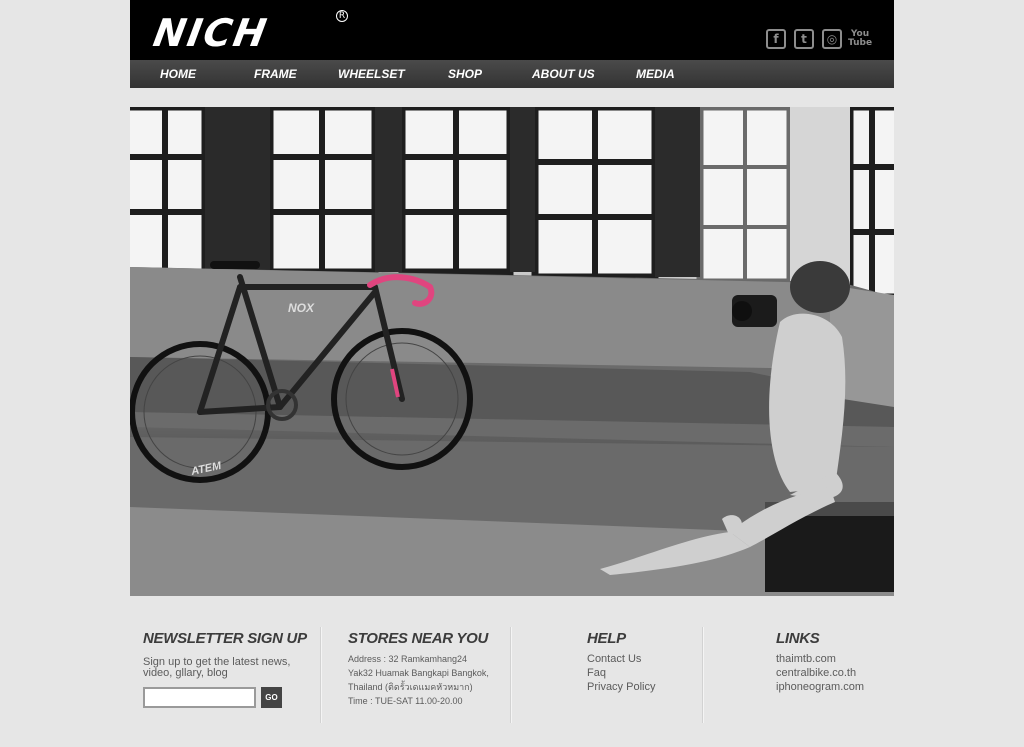  Describe the element at coordinates (621, 659) in the screenshot. I see `help-link-contact: Contact Us` at that location.